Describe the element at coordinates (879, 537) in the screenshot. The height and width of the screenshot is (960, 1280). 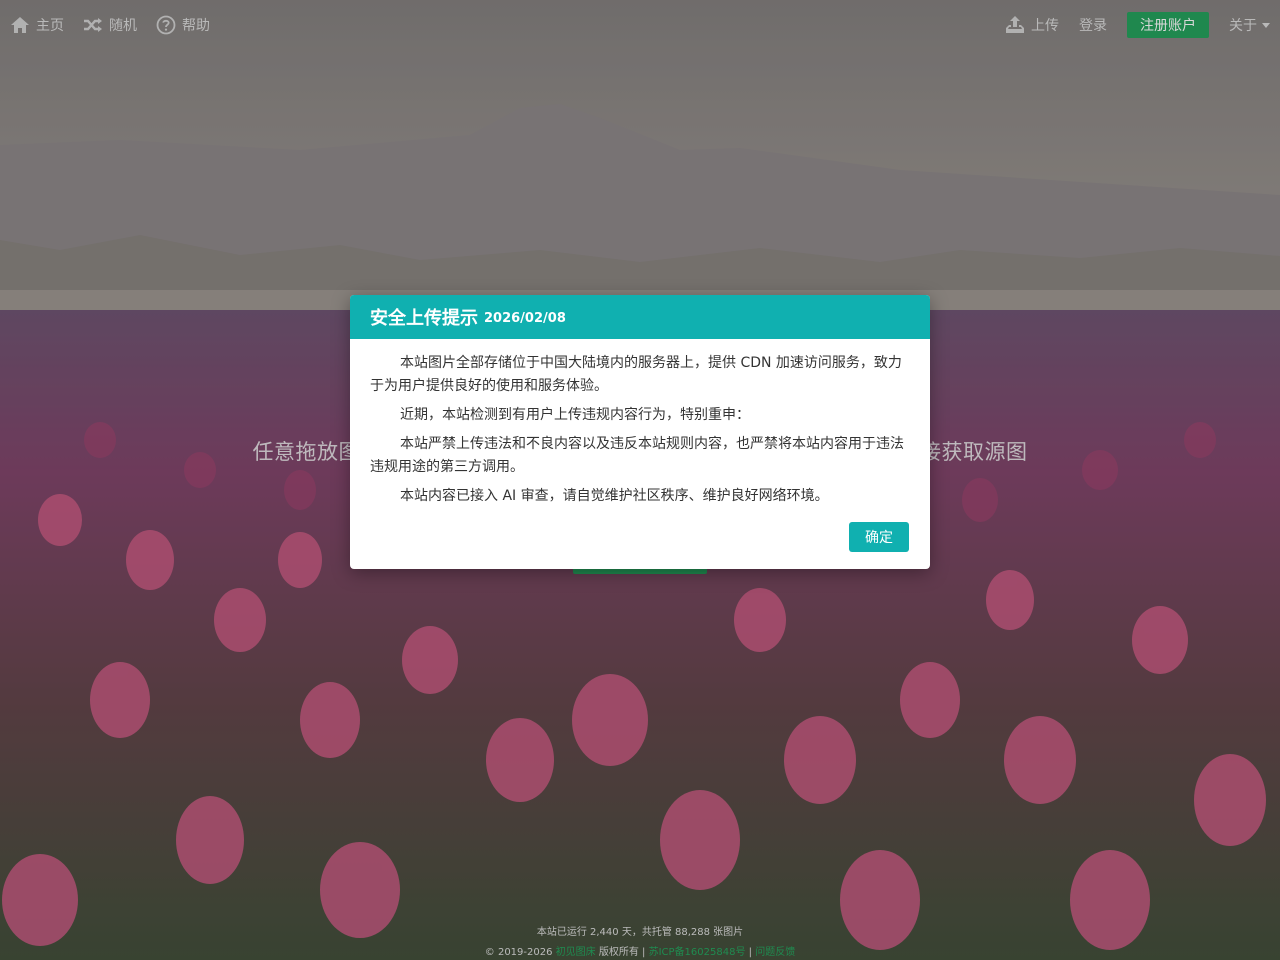
I see `confirm-button: 确定` at that location.